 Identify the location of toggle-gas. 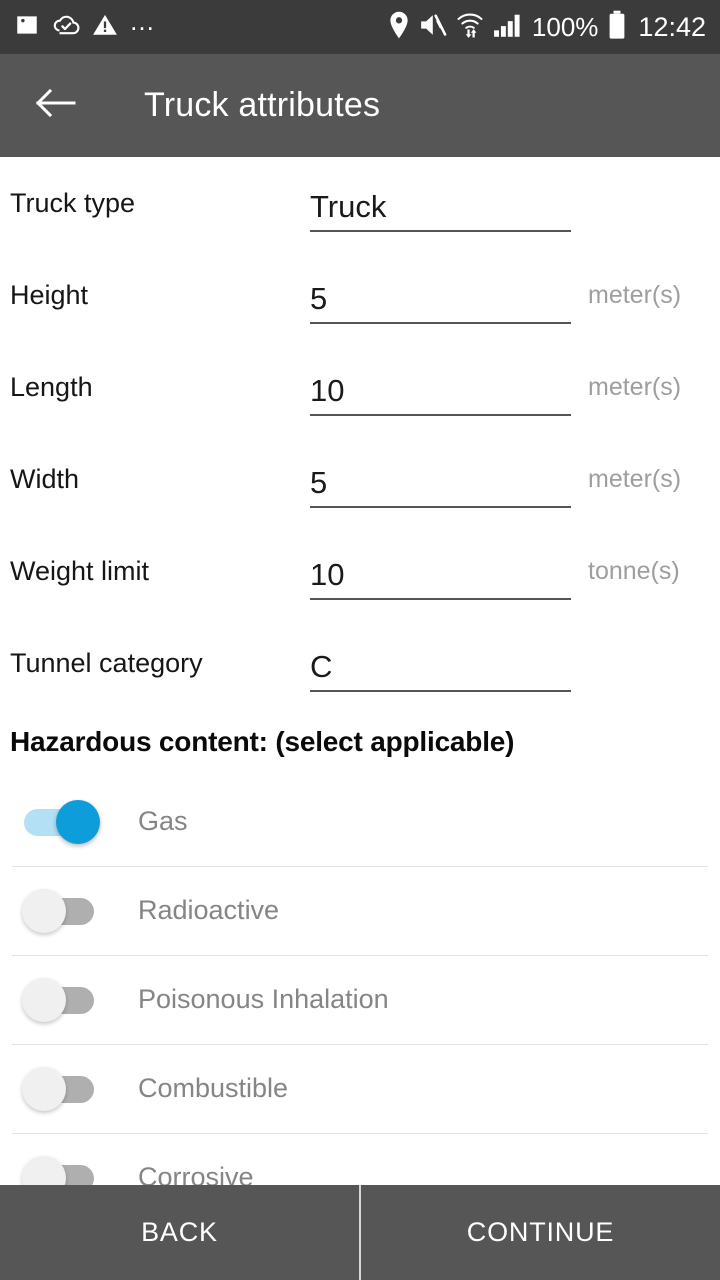
(61, 821).